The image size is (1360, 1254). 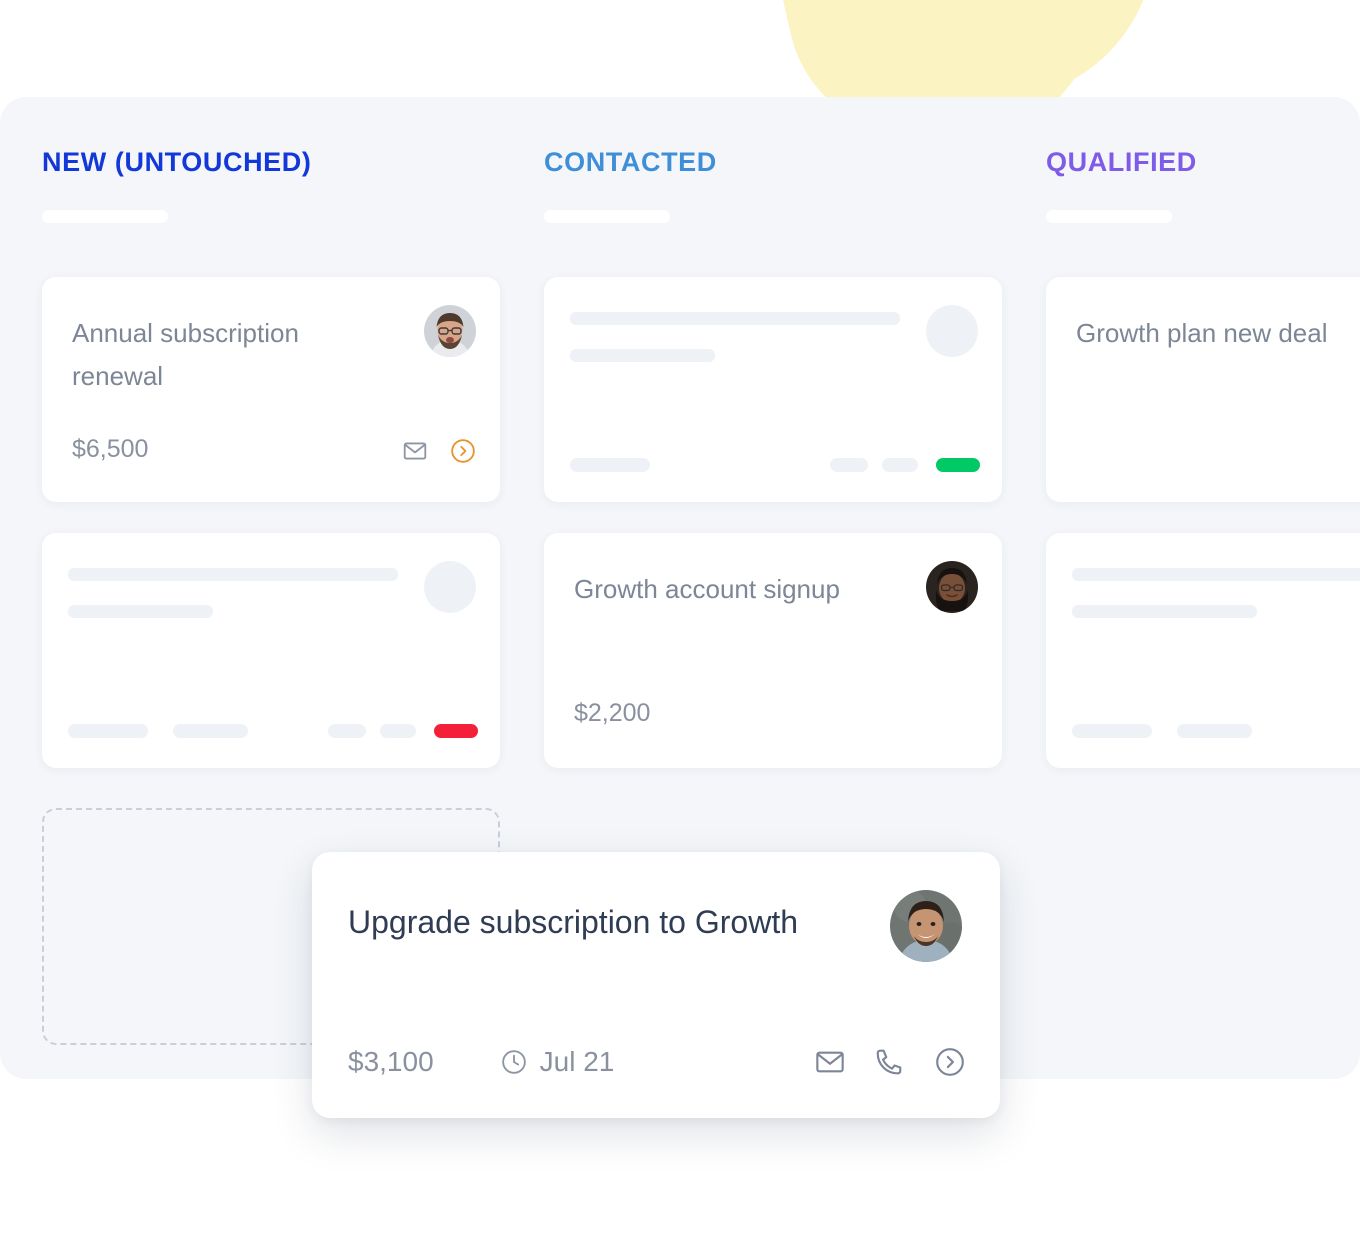 I want to click on deal-card: Growth account signup $2,200, so click(x=773, y=650).